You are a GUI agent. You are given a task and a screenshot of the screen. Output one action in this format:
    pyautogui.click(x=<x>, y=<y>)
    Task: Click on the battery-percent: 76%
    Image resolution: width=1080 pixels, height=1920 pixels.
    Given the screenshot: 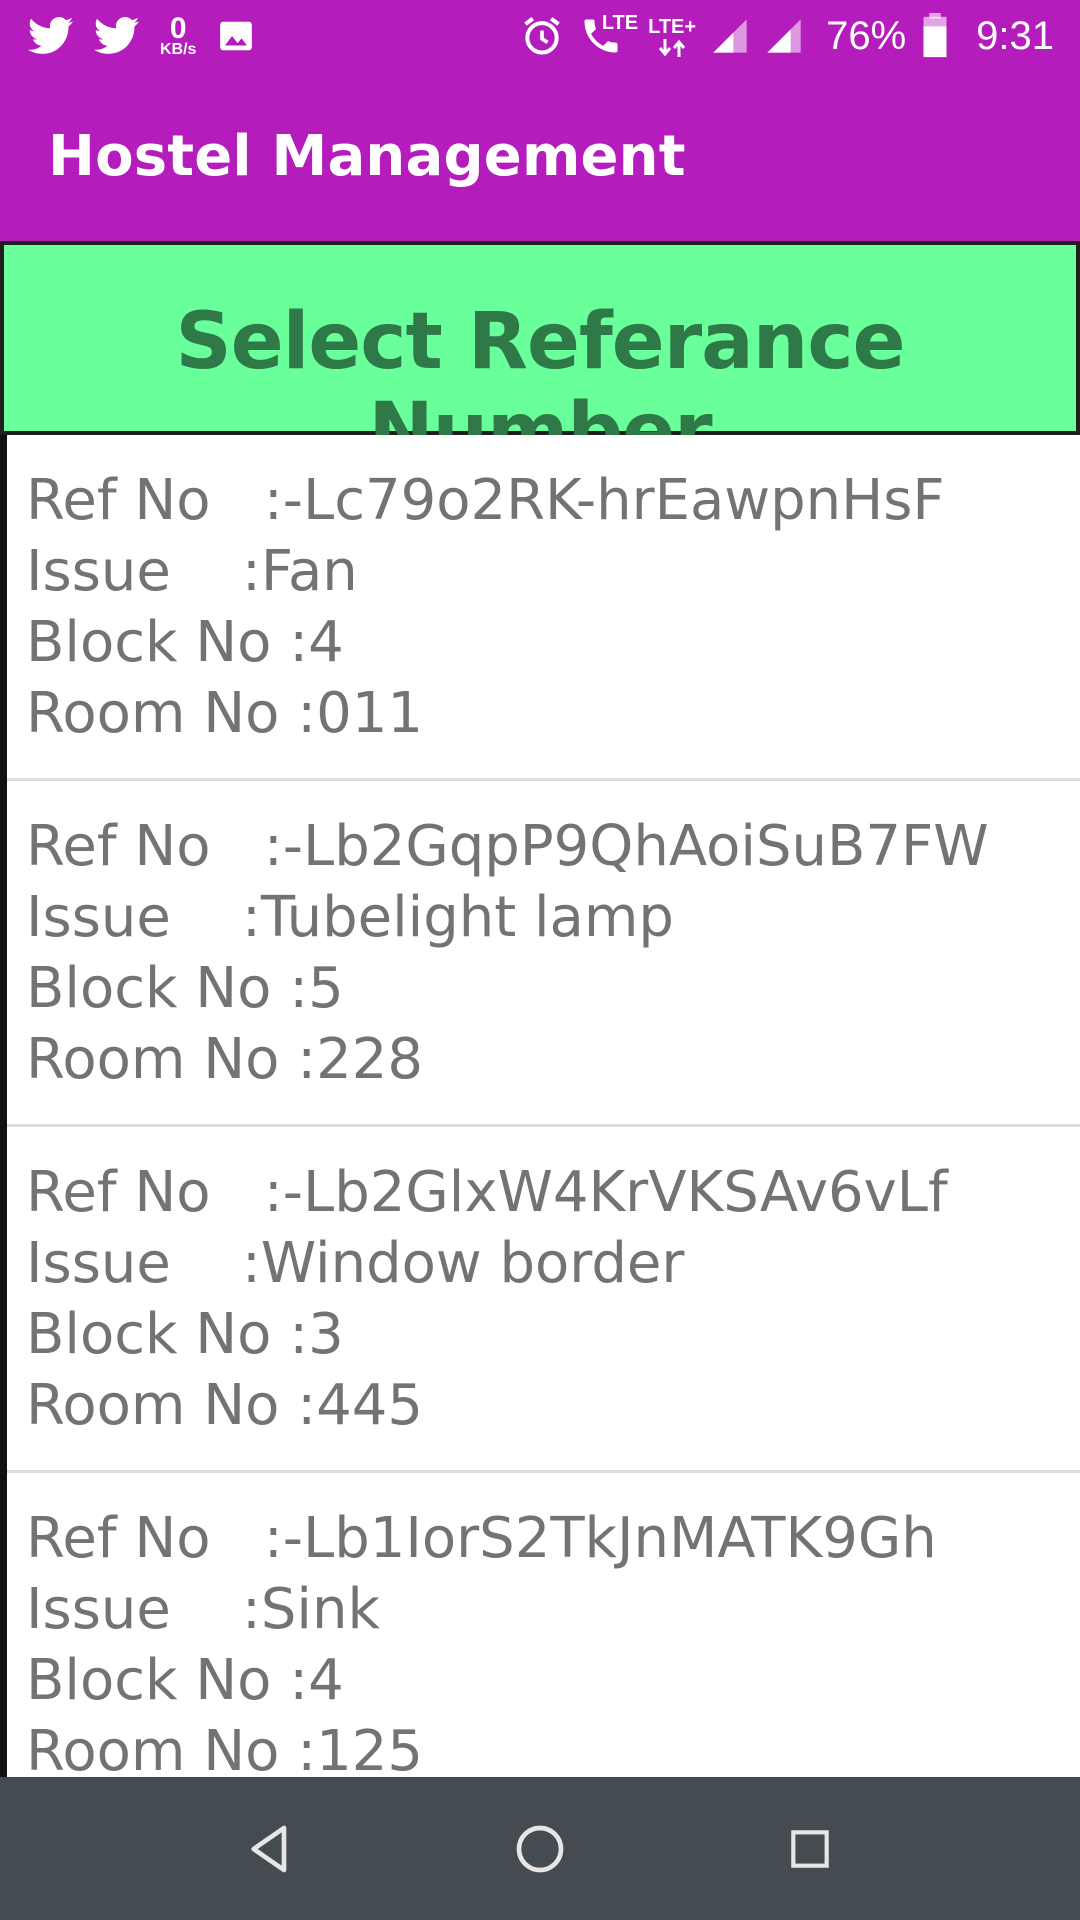 What is the action you would take?
    pyautogui.click(x=866, y=35)
    